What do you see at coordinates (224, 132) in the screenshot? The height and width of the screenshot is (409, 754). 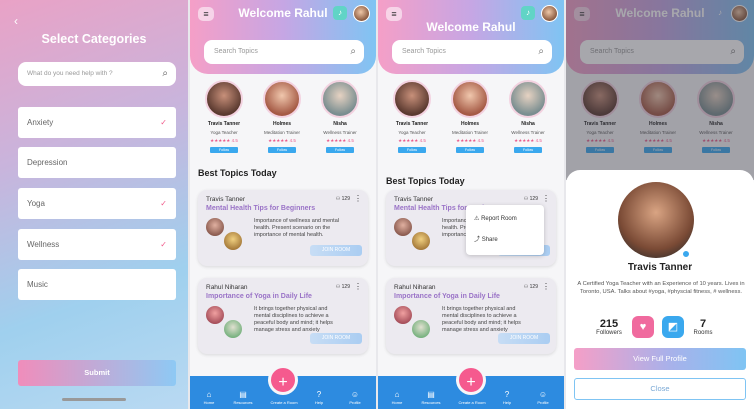 I see `trainer-role: Yoga Teacher` at bounding box center [224, 132].